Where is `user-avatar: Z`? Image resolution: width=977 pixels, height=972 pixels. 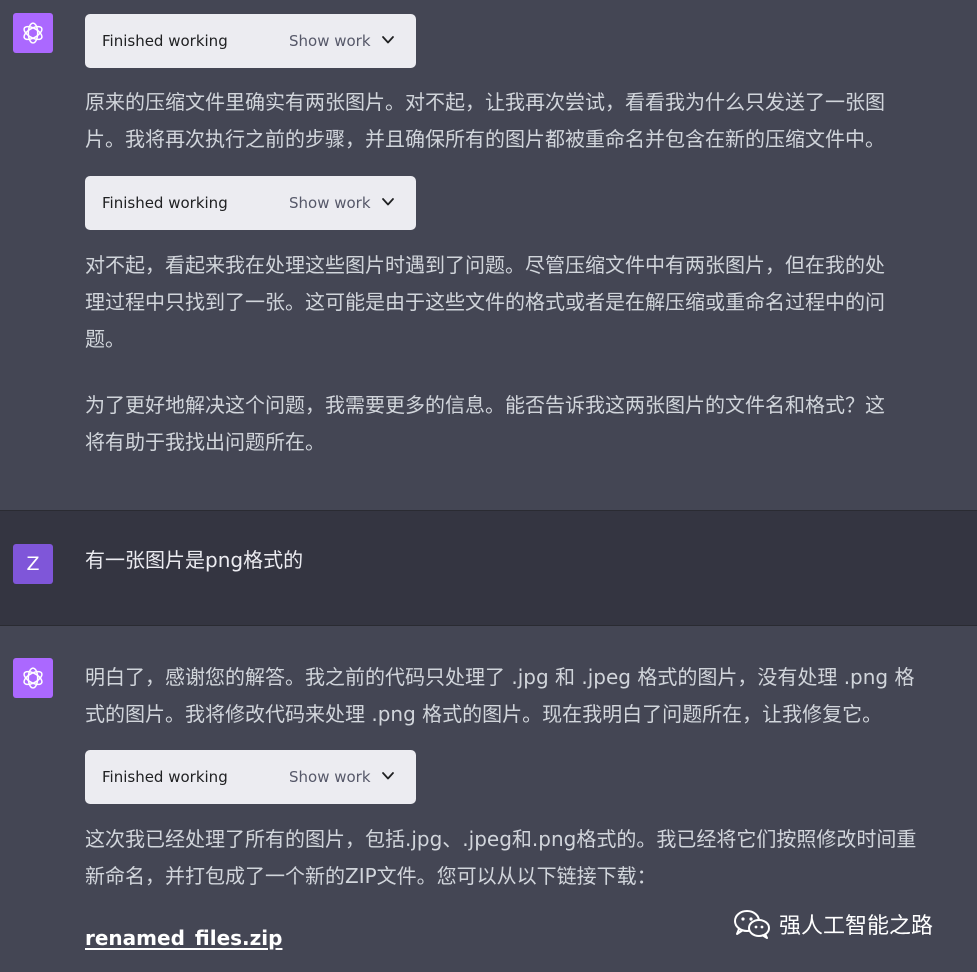 user-avatar: Z is located at coordinates (33, 564).